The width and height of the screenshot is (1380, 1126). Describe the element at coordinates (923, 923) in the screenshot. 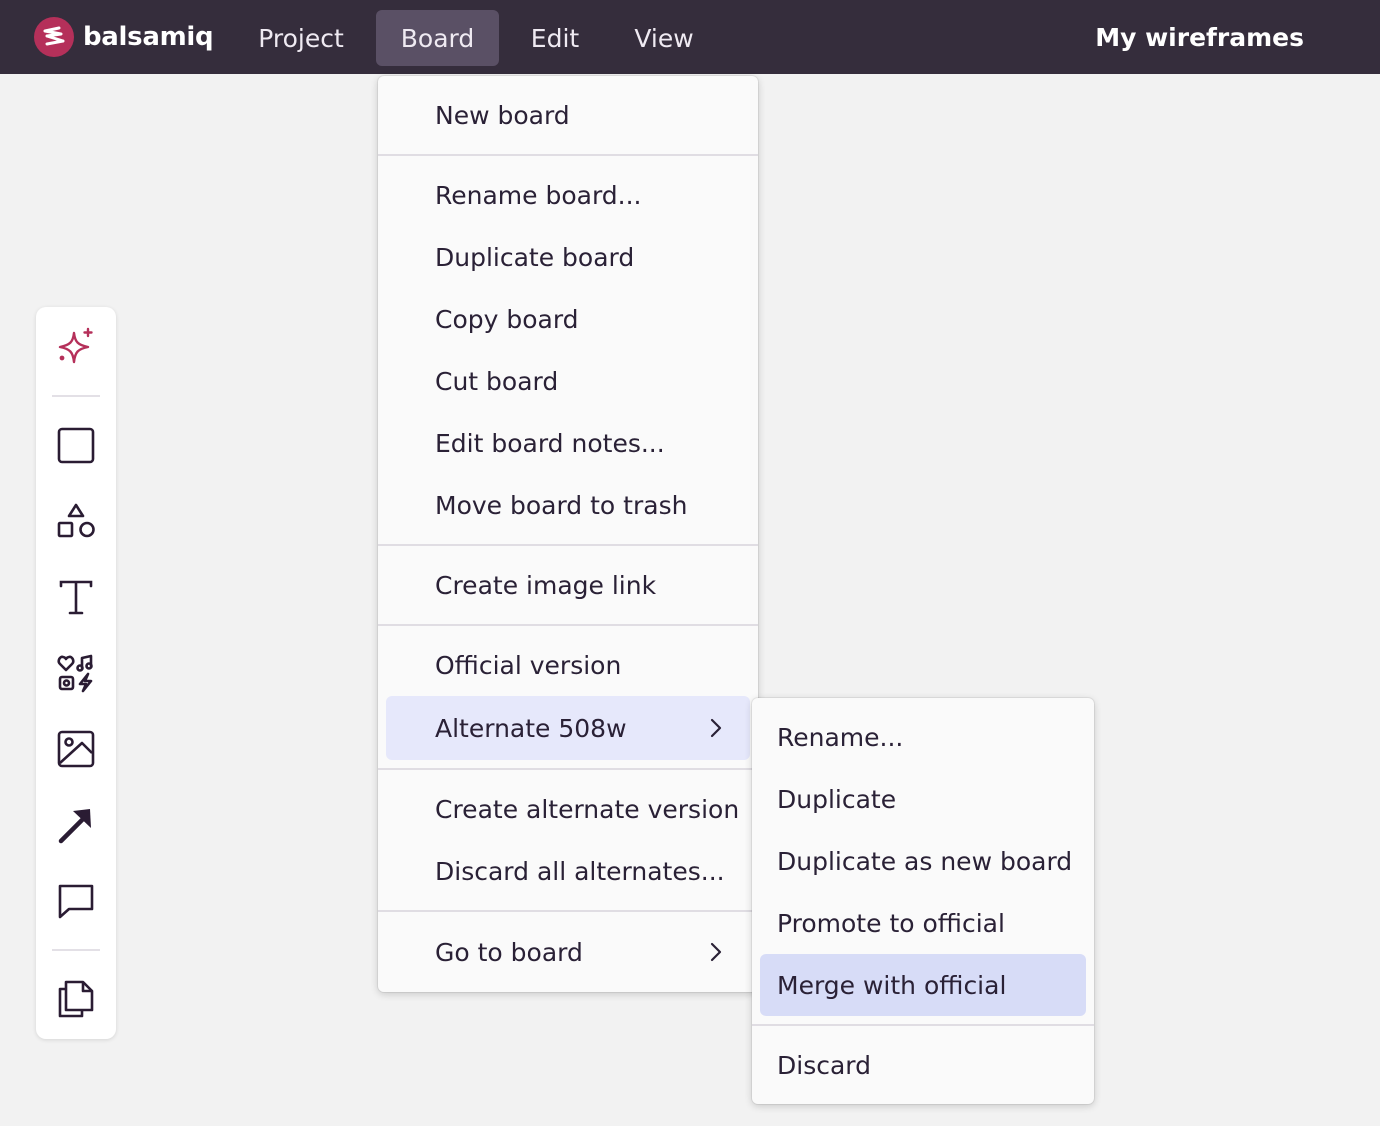

I see `submenu-item-promote-to-official: Promote to official` at that location.